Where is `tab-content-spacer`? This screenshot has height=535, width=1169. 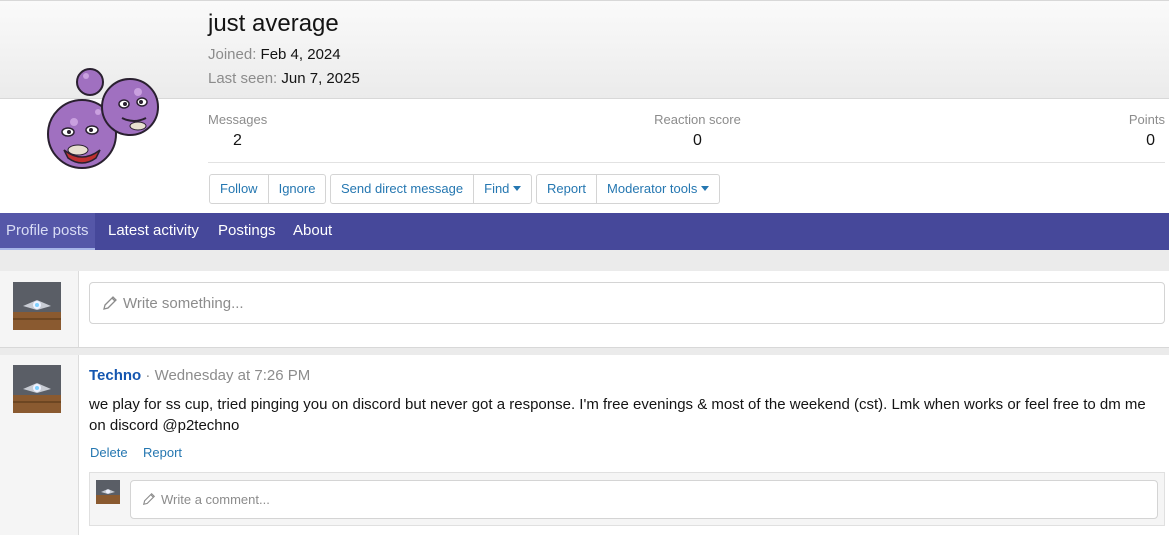 tab-content-spacer is located at coordinates (584, 260).